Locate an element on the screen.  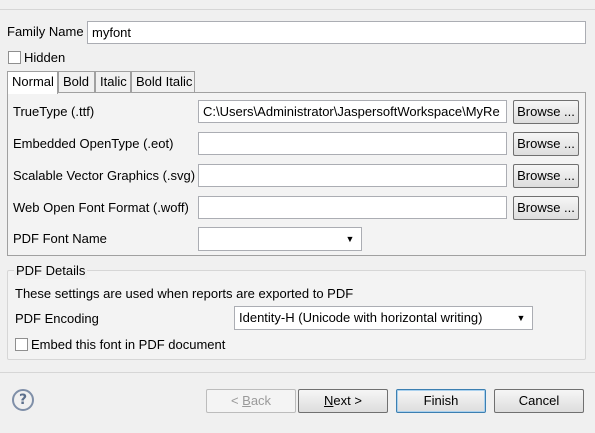
help-glyph: ? is located at coordinates (23, 400).